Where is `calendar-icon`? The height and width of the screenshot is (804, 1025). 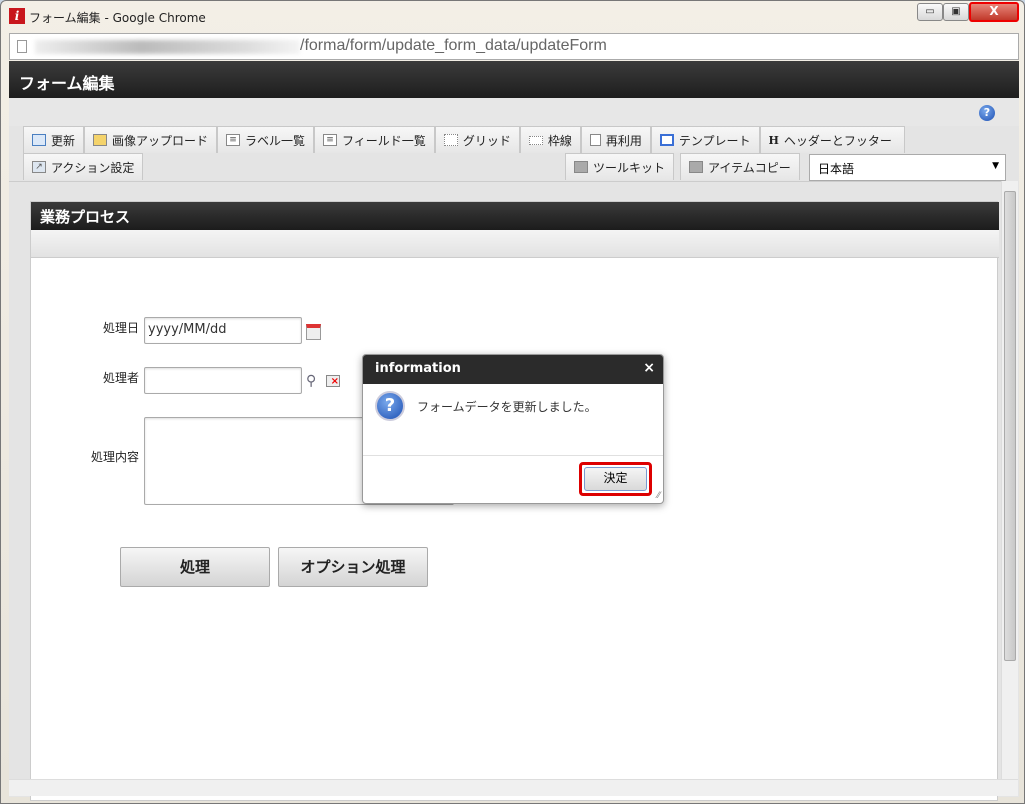
calendar-icon is located at coordinates (313, 332).